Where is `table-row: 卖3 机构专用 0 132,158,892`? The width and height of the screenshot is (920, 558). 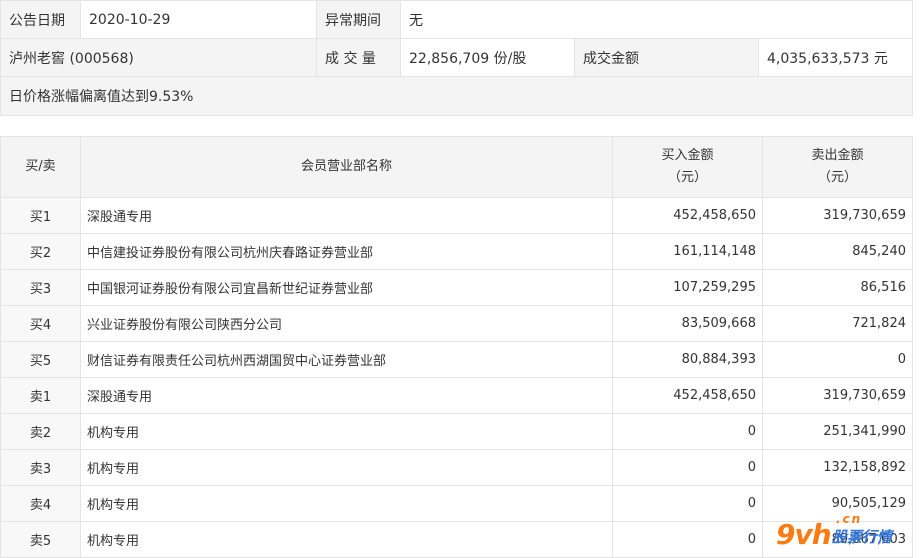 table-row: 卖3 机构专用 0 132,158,892 is located at coordinates (456, 467).